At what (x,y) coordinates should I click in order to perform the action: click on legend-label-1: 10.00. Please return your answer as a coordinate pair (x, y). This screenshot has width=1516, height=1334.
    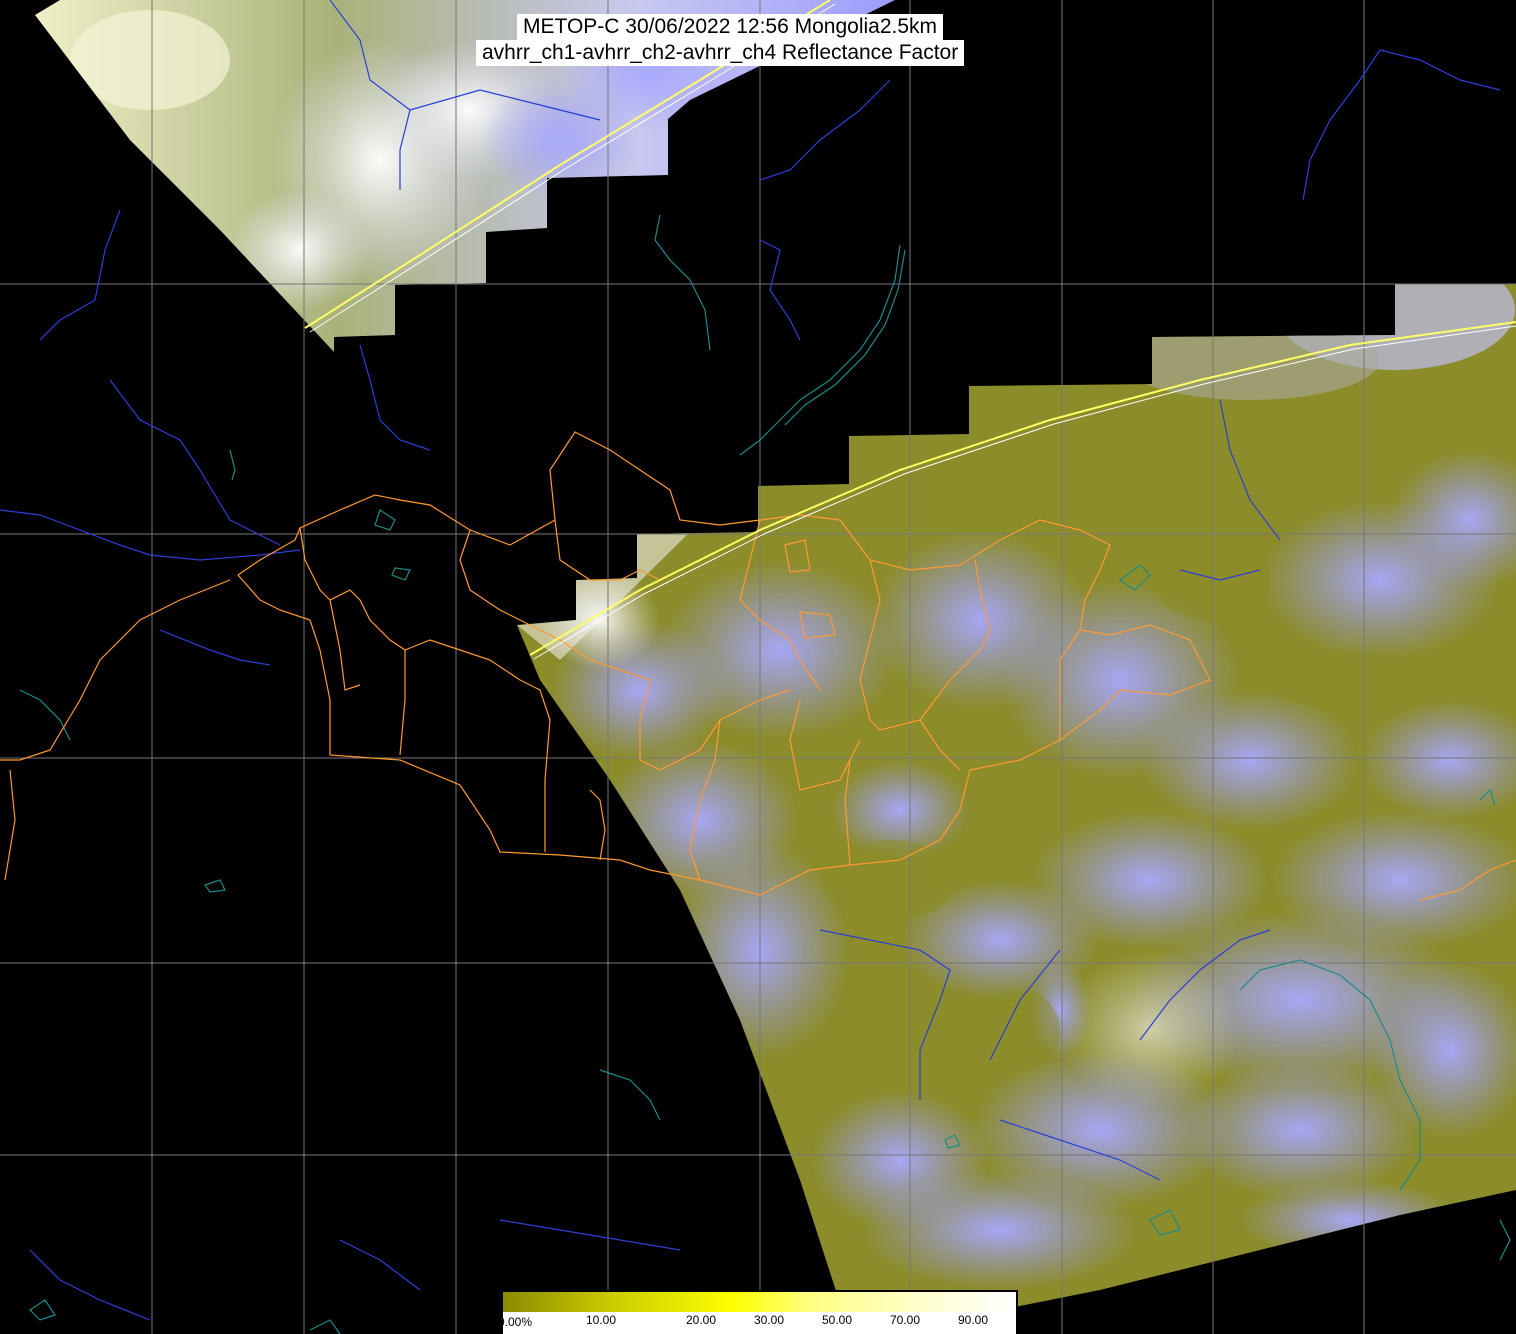
    Looking at the image, I should click on (601, 1320).